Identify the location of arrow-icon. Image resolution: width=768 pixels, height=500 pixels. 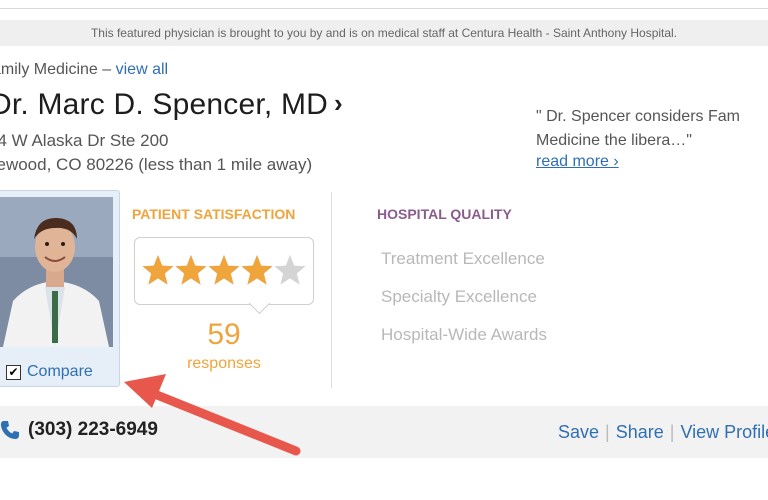
(212, 415).